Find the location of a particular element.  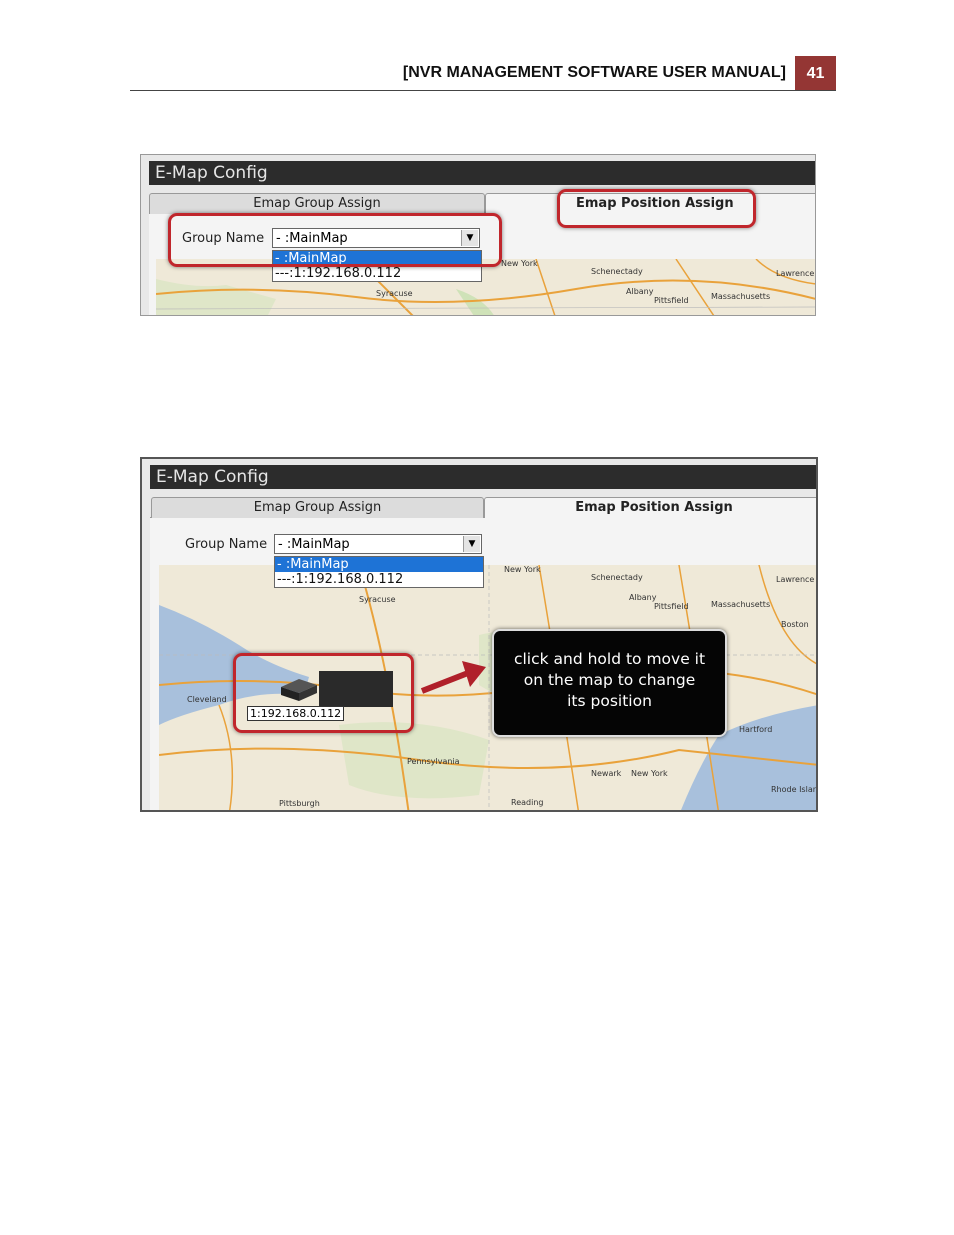

map-label: Reading is located at coordinates (527, 802).